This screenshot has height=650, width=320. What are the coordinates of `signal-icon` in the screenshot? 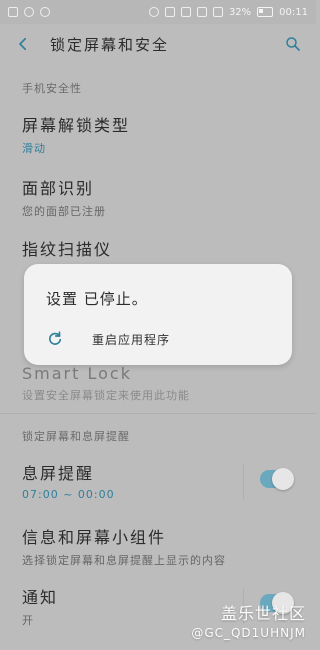 It's located at (217, 12).